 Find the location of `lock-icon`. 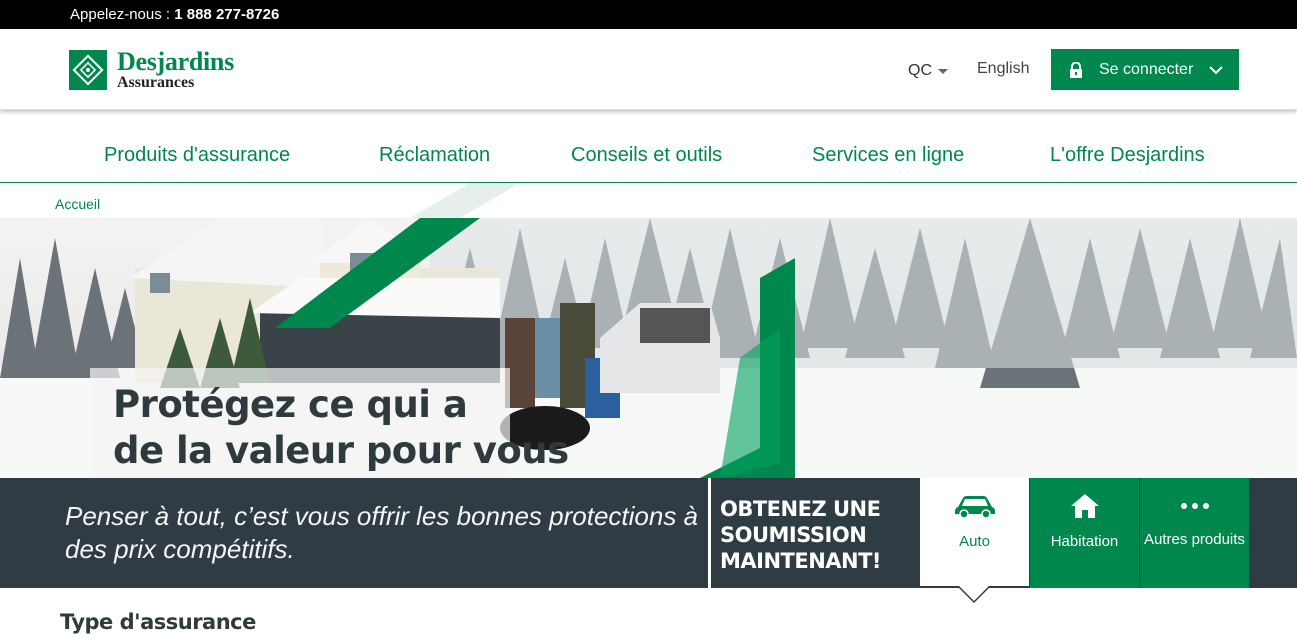

lock-icon is located at coordinates (1076, 69).